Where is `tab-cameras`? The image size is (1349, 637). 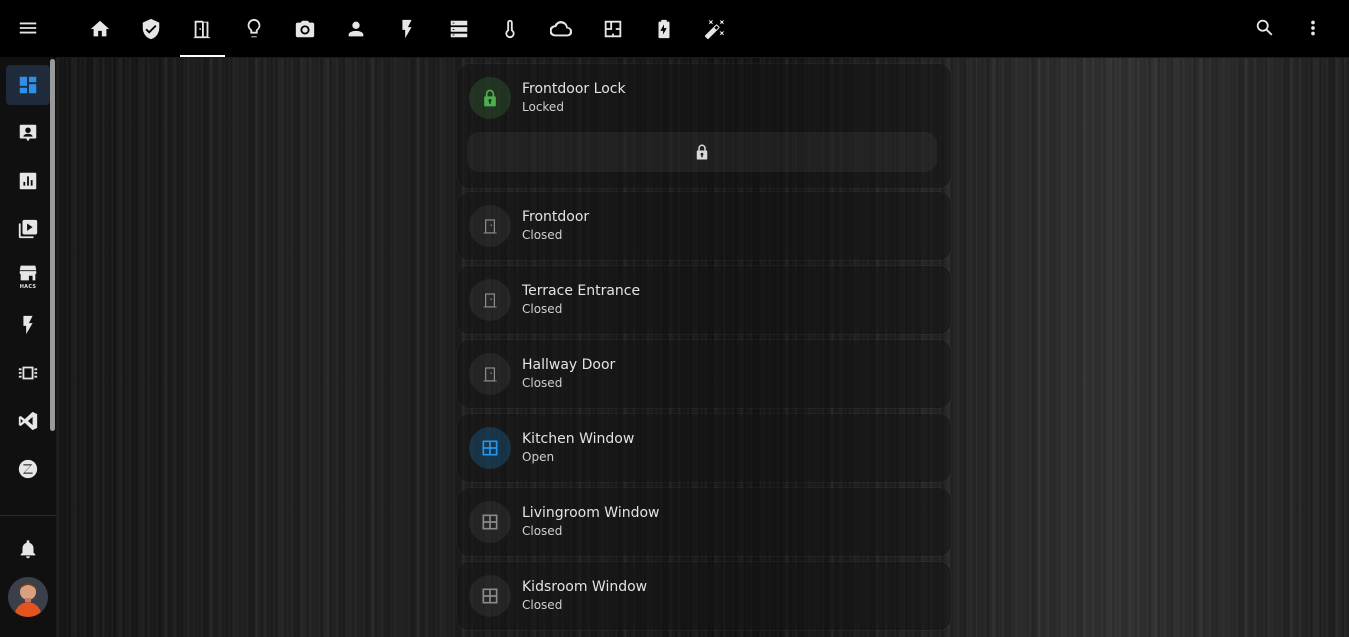 tab-cameras is located at coordinates (304, 28).